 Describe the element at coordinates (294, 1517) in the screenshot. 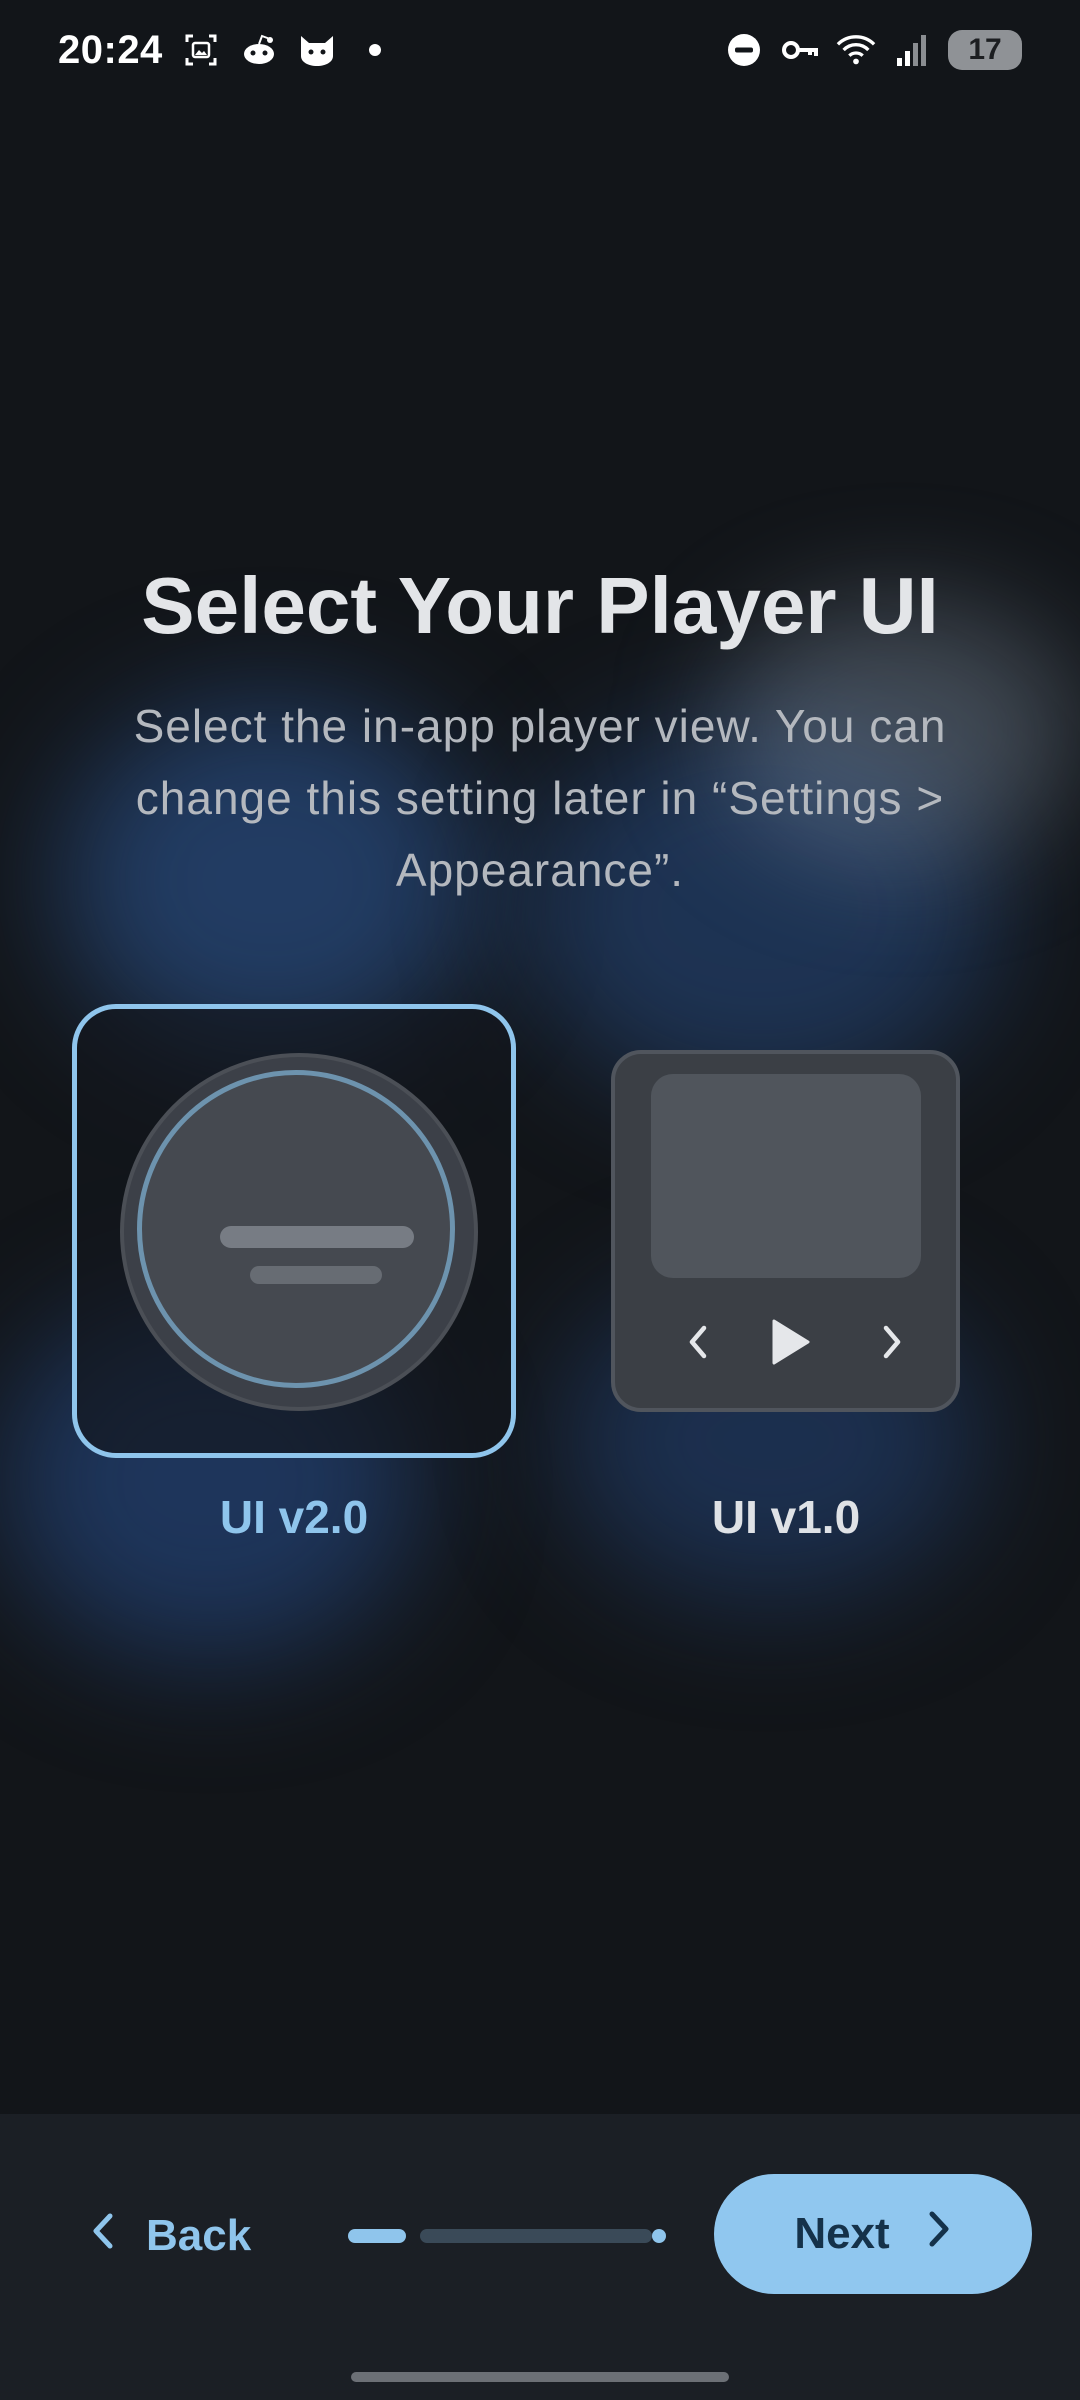

I see `option-ui-v2-label: UI v2.0` at that location.